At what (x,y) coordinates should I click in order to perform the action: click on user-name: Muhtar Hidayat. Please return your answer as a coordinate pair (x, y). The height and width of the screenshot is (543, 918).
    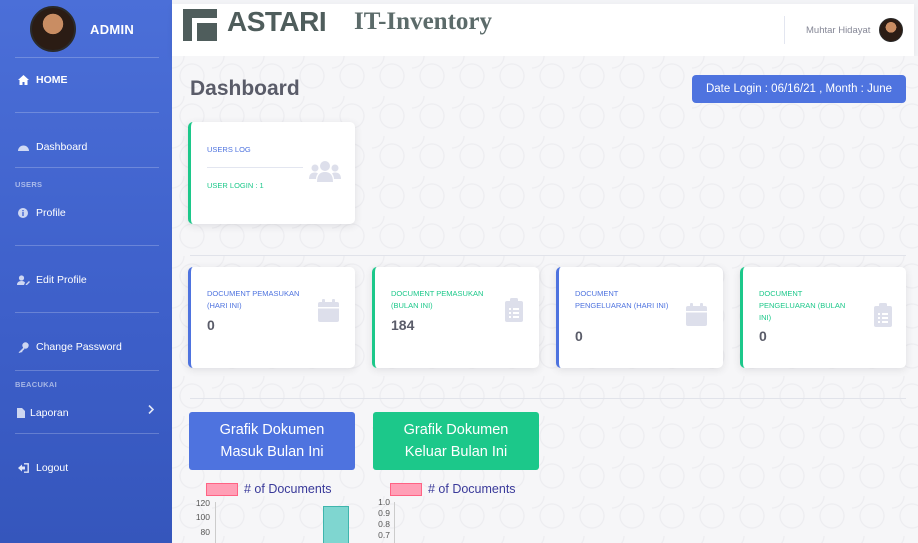
    Looking at the image, I should click on (838, 30).